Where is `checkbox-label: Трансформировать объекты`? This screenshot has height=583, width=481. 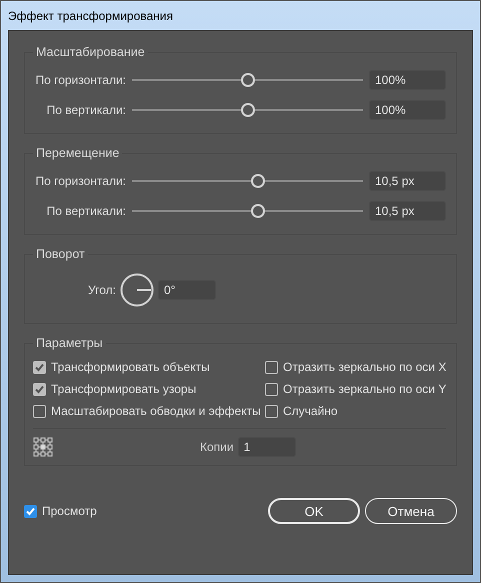 checkbox-label: Трансформировать объекты is located at coordinates (130, 367).